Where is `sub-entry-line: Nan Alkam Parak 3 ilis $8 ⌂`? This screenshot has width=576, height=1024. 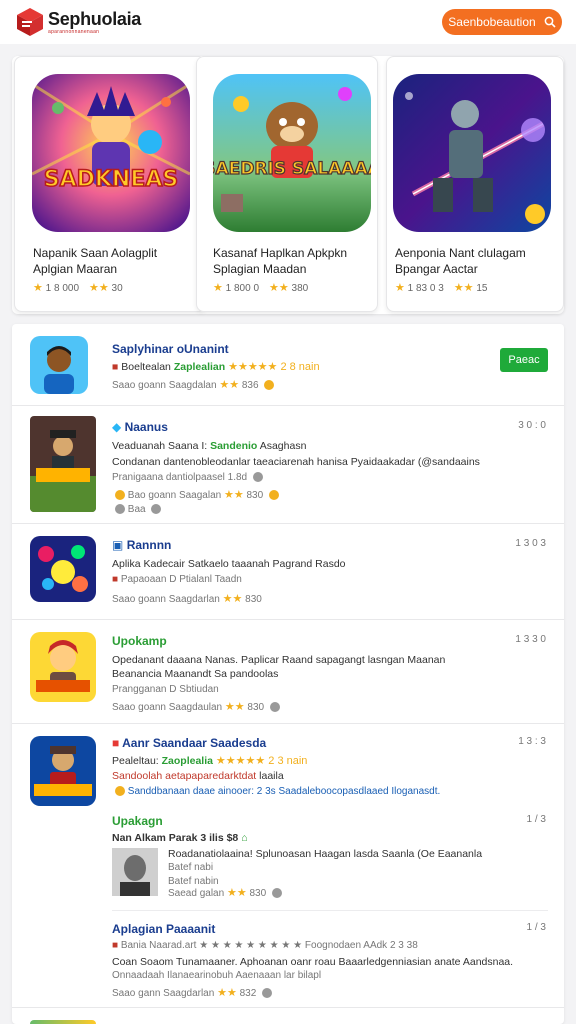 sub-entry-line: Nan Alkam Parak 3 ilis $8 ⌂ is located at coordinates (180, 838).